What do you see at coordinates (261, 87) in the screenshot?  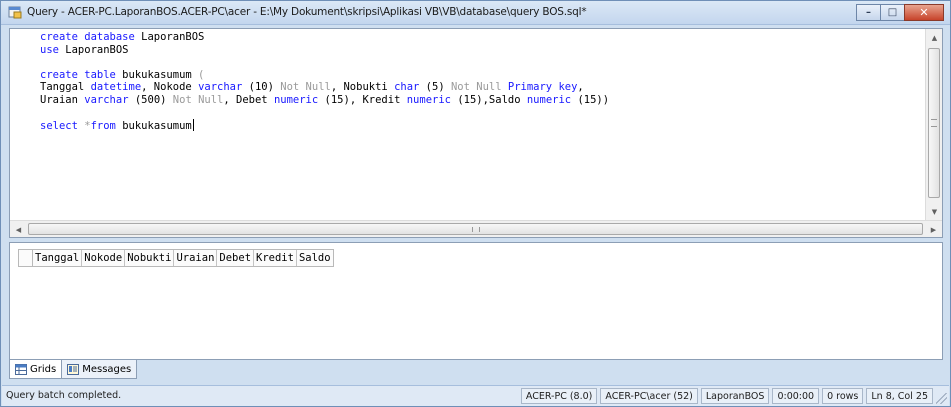 I see `code-token: (10)` at bounding box center [261, 87].